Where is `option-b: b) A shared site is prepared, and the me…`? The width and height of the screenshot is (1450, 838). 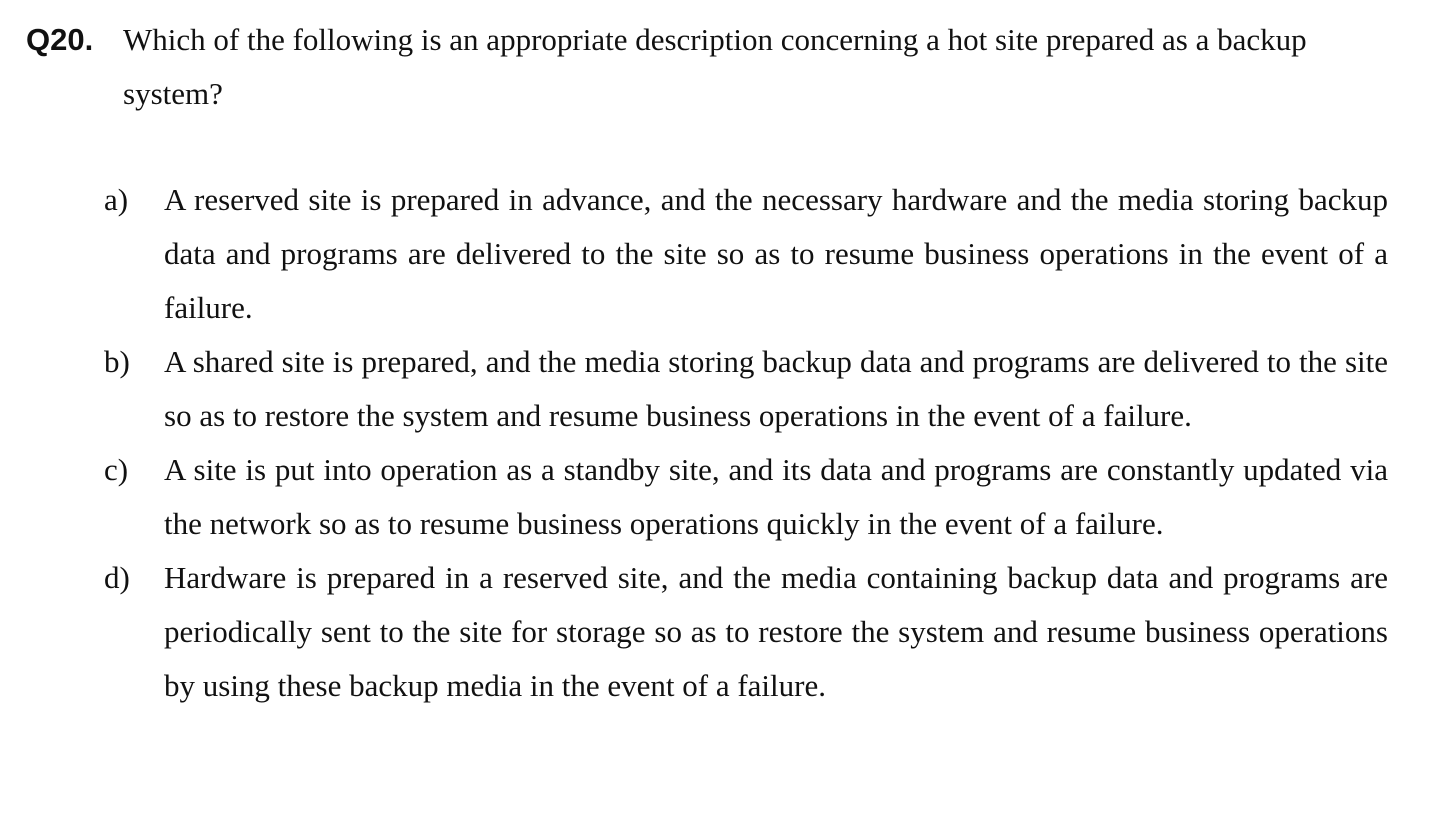
option-b: b) A shared site is prepared, and the me… is located at coordinates (746, 389).